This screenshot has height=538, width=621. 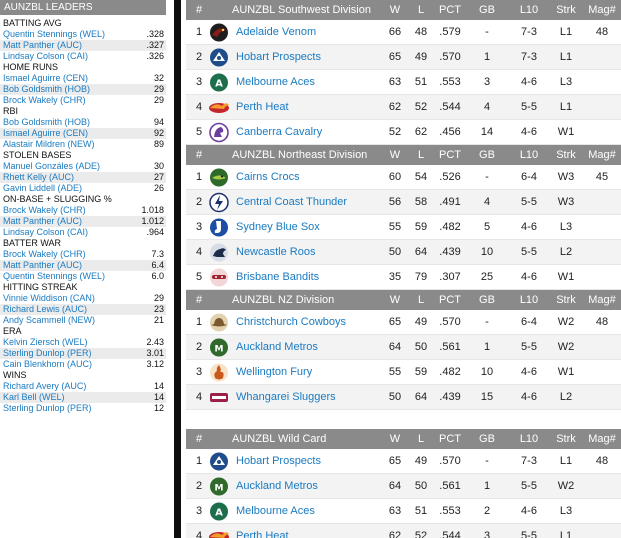 What do you see at coordinates (219, 277) in the screenshot?
I see `bandits-logo-icon` at bounding box center [219, 277].